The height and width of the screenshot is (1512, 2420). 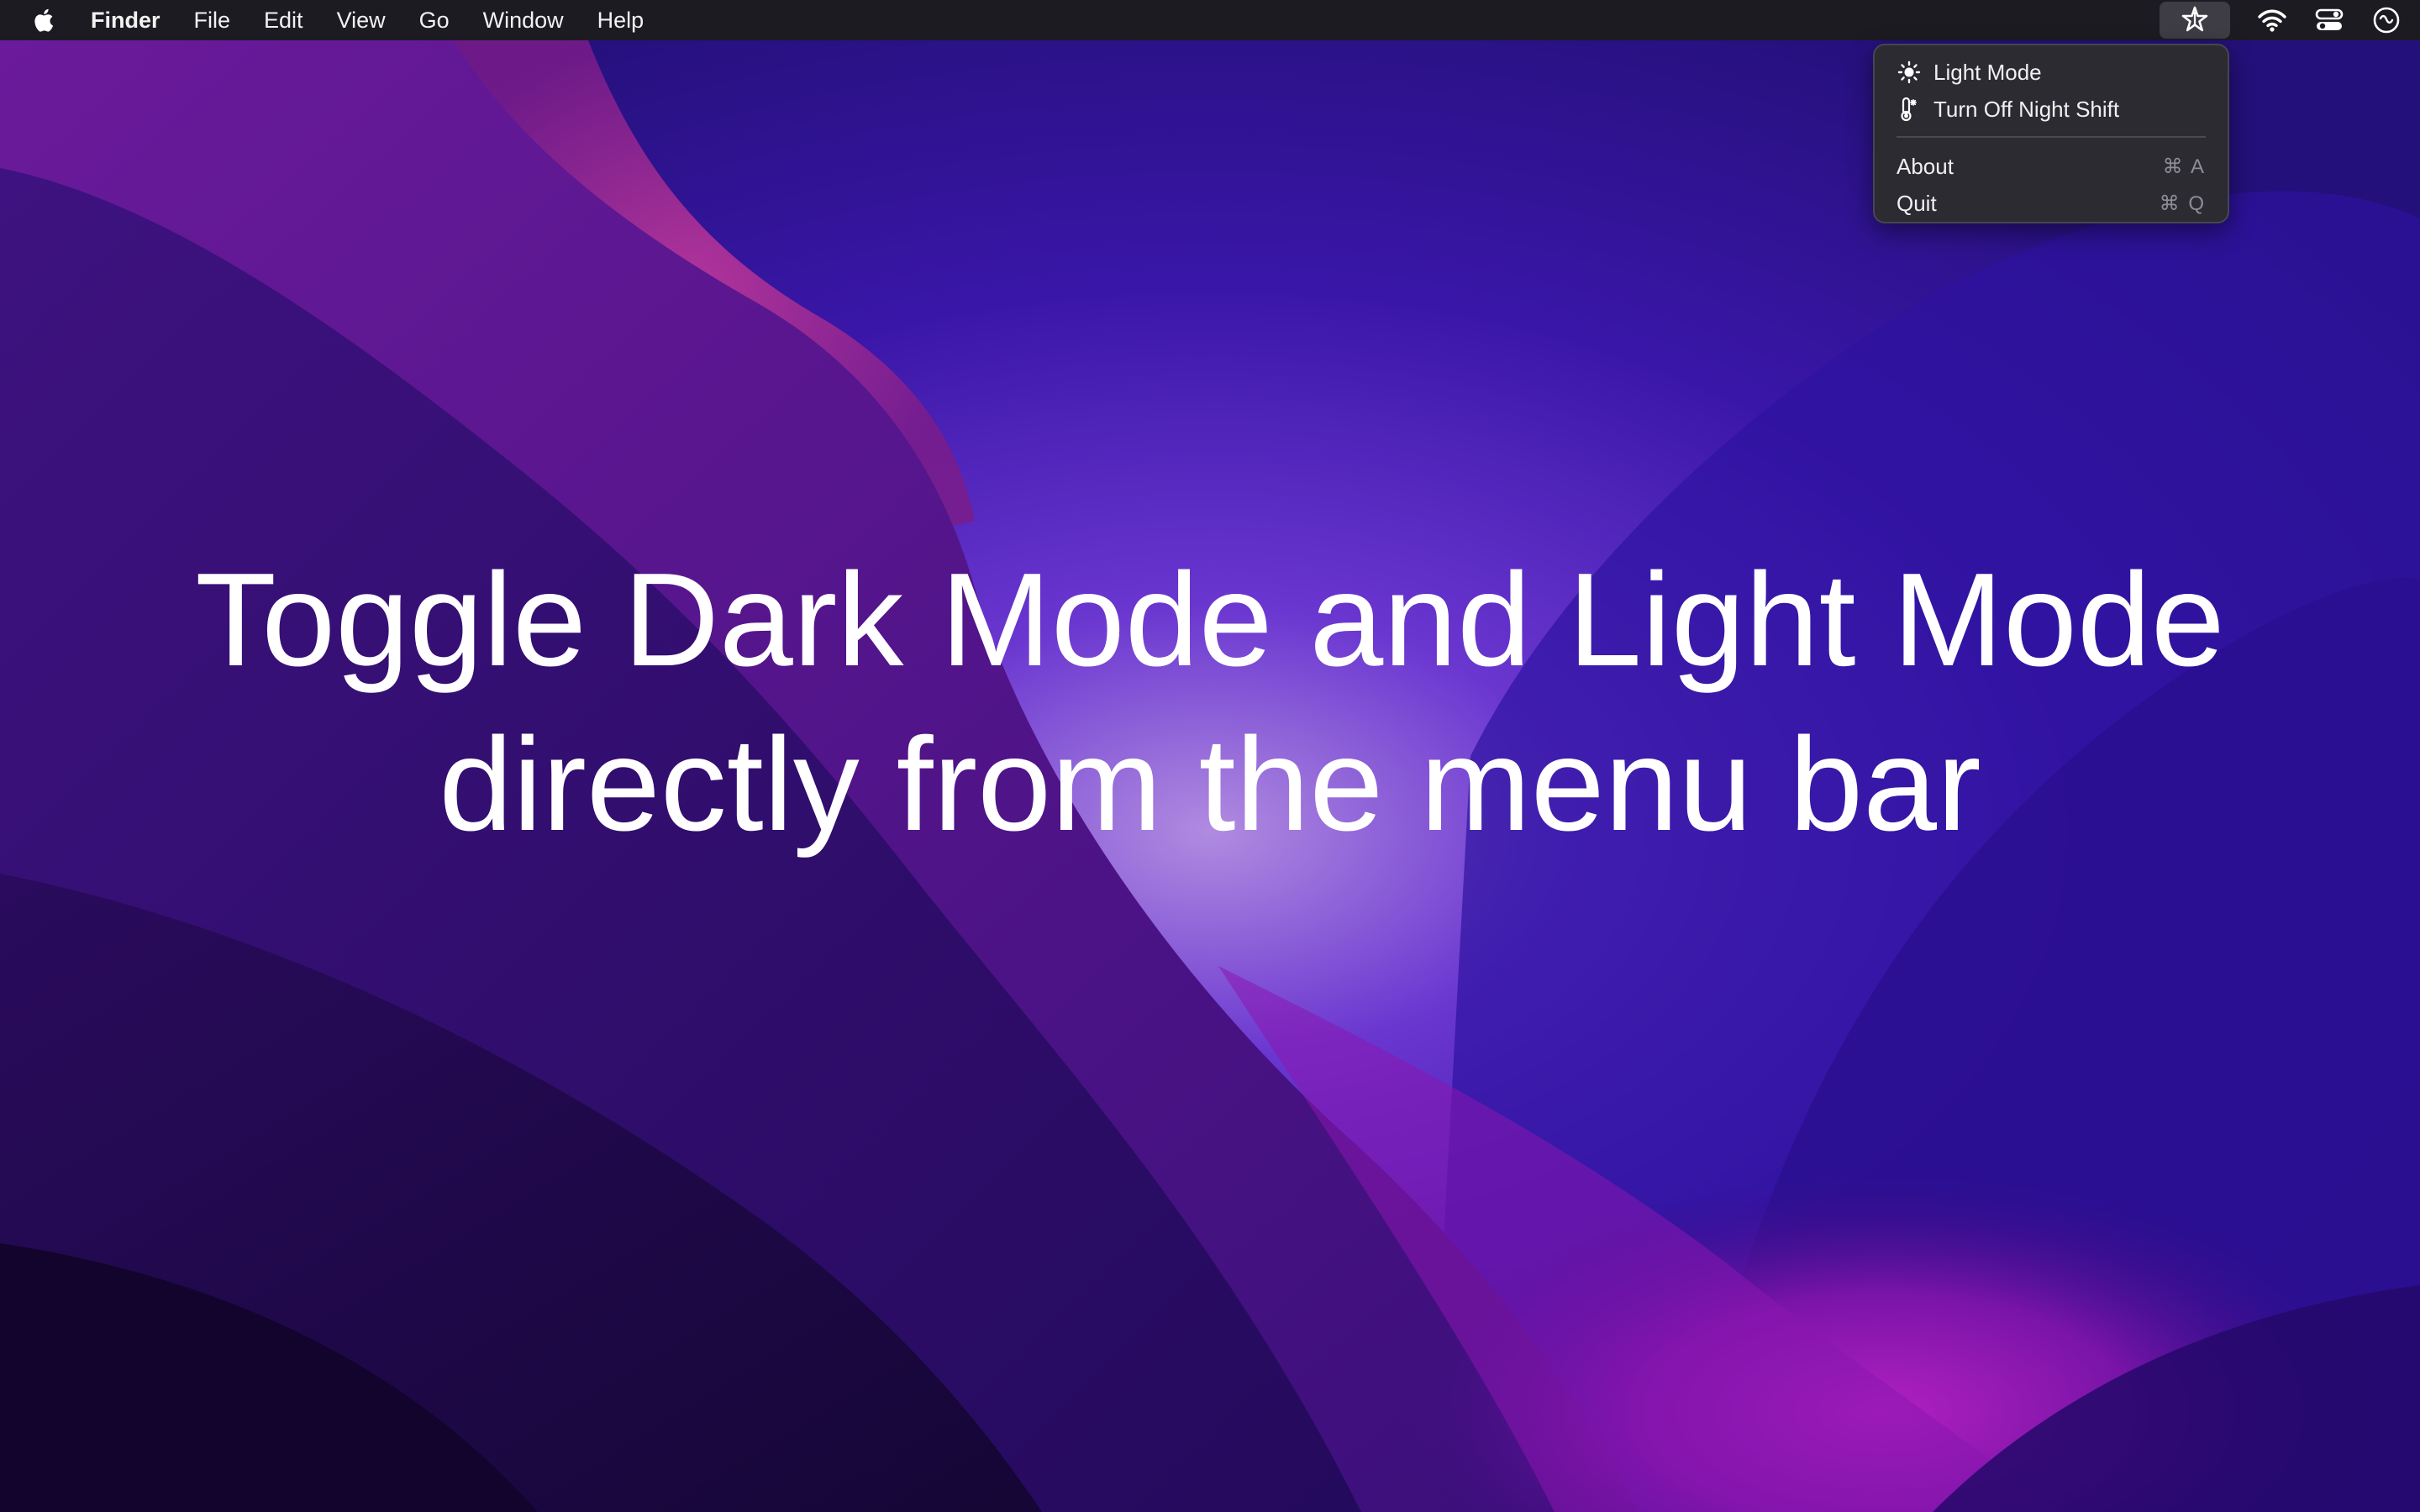 What do you see at coordinates (2051, 203) in the screenshot?
I see `menu-item-quit: Quit ⌘ Q` at bounding box center [2051, 203].